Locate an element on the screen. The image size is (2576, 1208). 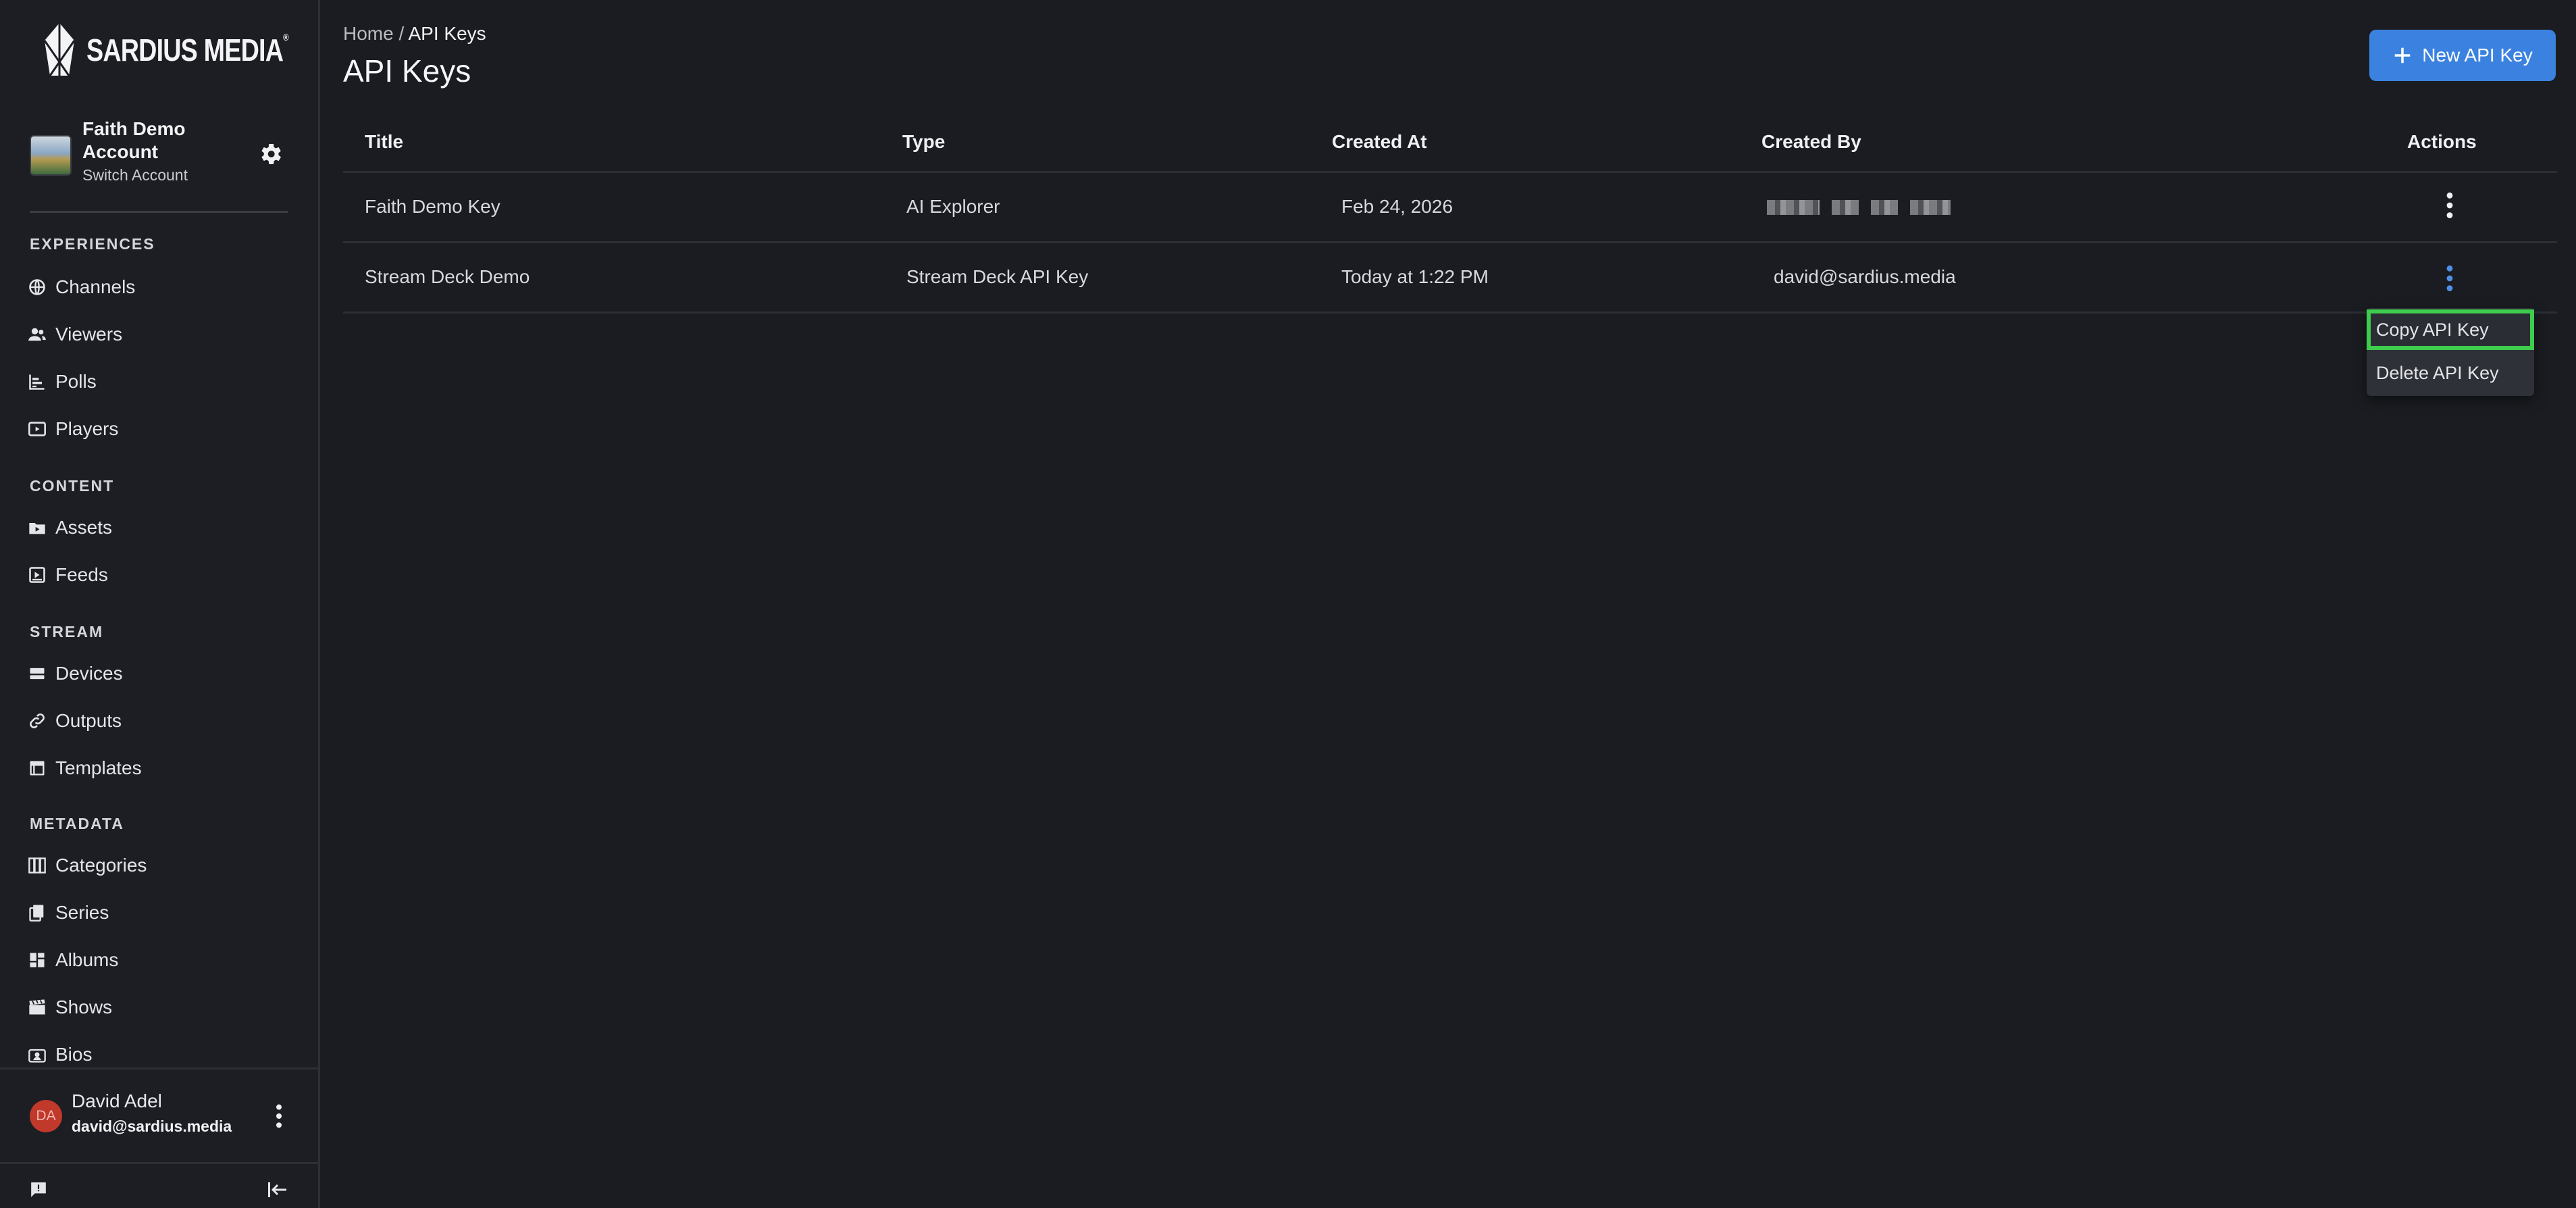
row-created-by-redacted is located at coordinates (1859, 207).